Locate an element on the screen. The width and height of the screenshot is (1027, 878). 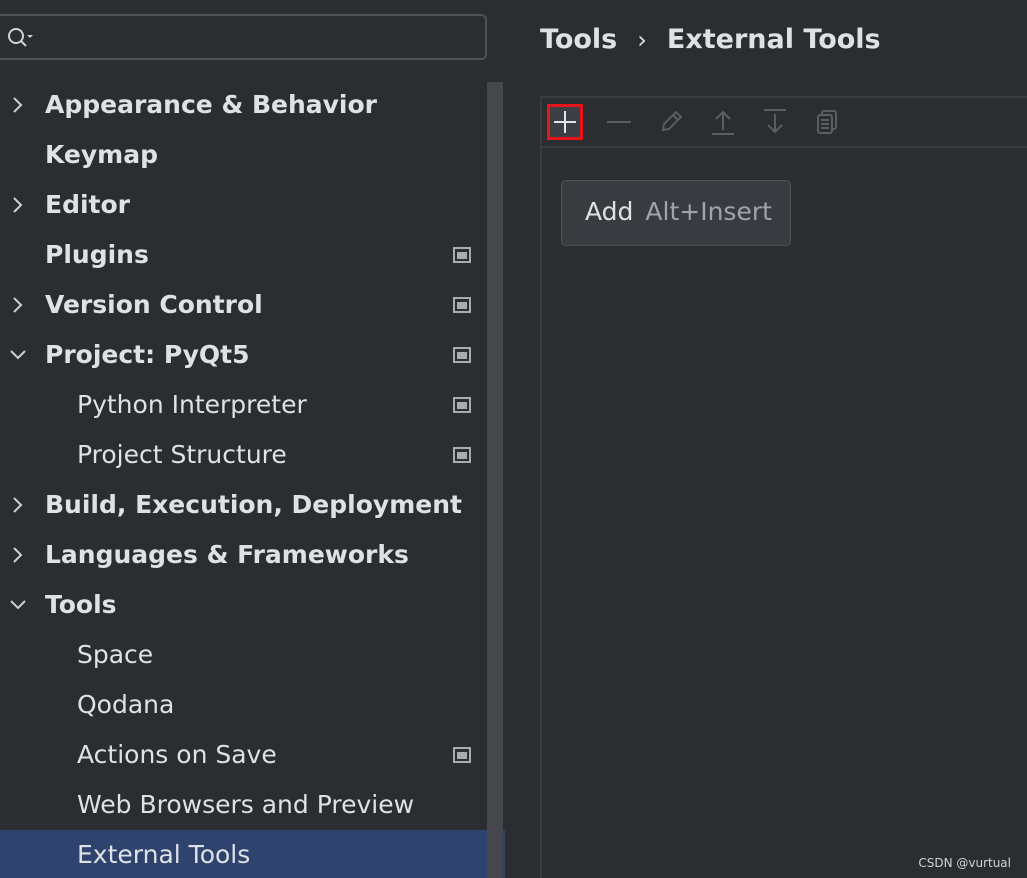
move-down-icon is located at coordinates (775, 121).